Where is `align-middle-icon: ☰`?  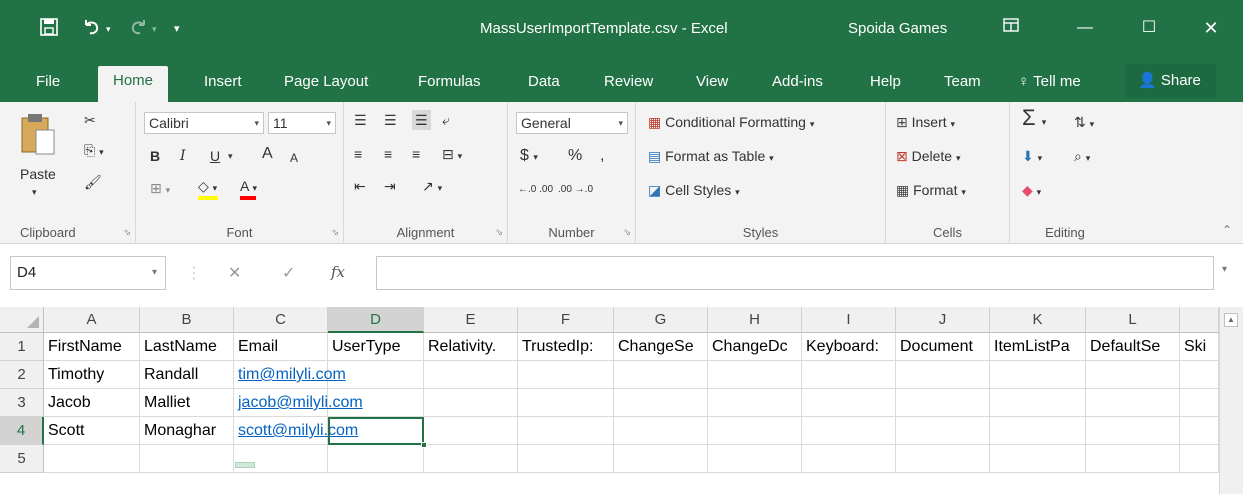
align-middle-icon: ☰ is located at coordinates (390, 120).